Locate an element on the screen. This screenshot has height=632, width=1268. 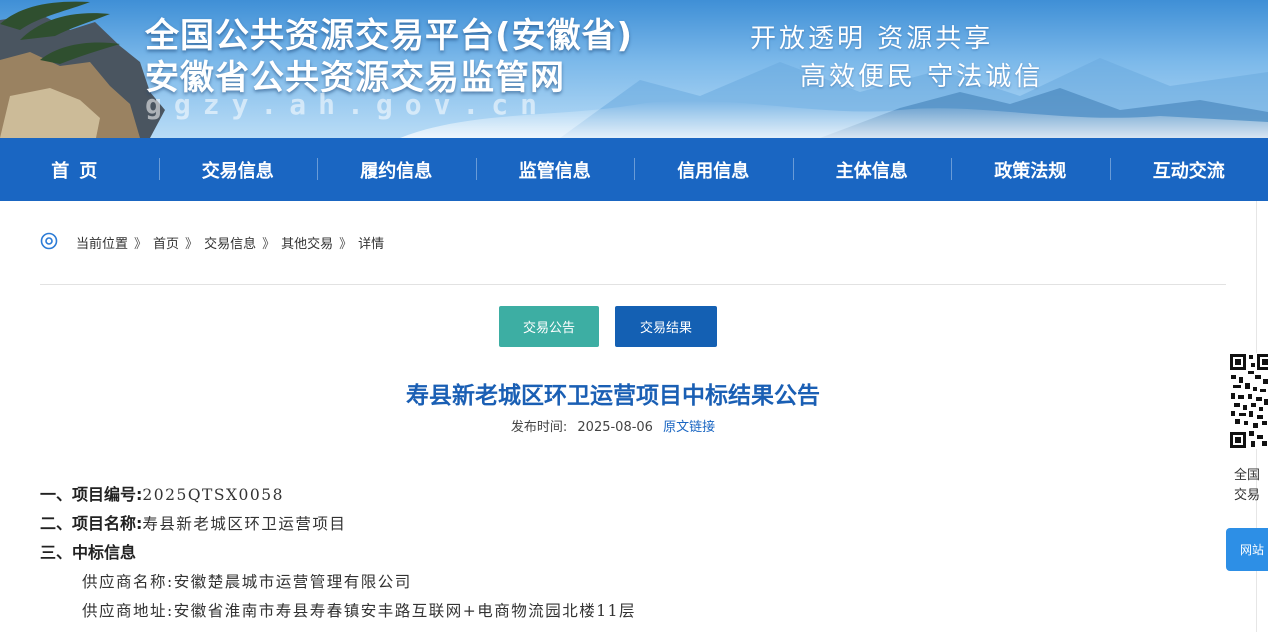
winner-info-heading: 三、中标信息 is located at coordinates (88, 552).